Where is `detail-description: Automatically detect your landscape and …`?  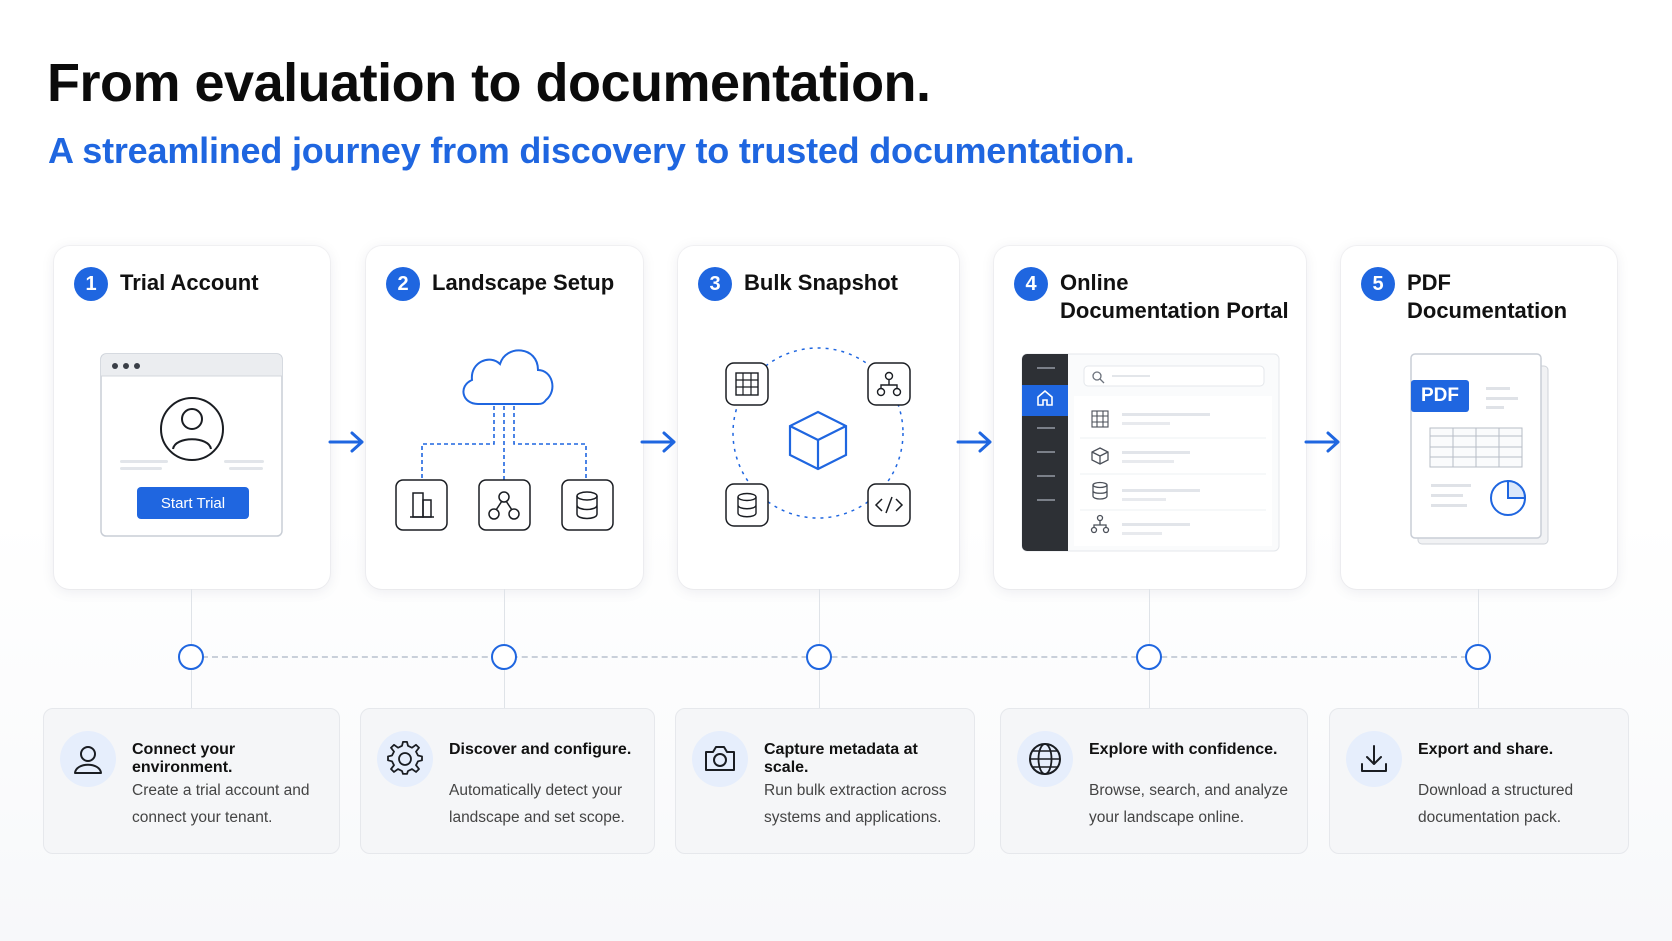 detail-description: Automatically detect your landscape and … is located at coordinates (537, 804).